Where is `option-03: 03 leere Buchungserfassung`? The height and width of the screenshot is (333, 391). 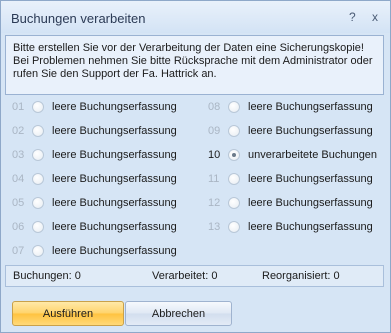 option-03: 03 leere Buchungserfassung is located at coordinates (94, 155).